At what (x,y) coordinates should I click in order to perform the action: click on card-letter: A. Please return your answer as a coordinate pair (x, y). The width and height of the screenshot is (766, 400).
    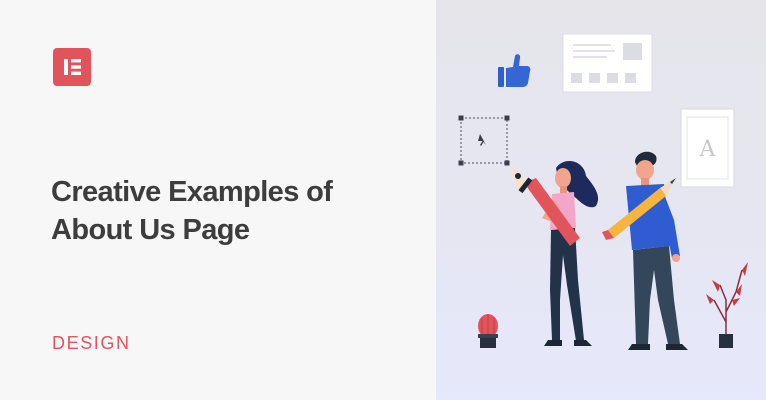
    Looking at the image, I should click on (708, 149).